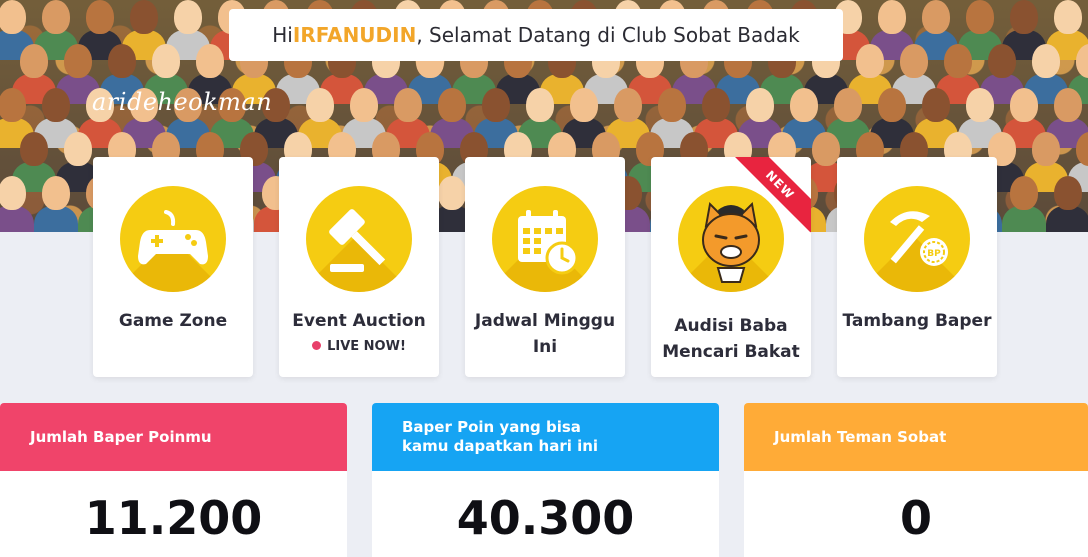 The image size is (1088, 557). What do you see at coordinates (366, 346) in the screenshot?
I see `live-status-text: LIVE NOW!` at bounding box center [366, 346].